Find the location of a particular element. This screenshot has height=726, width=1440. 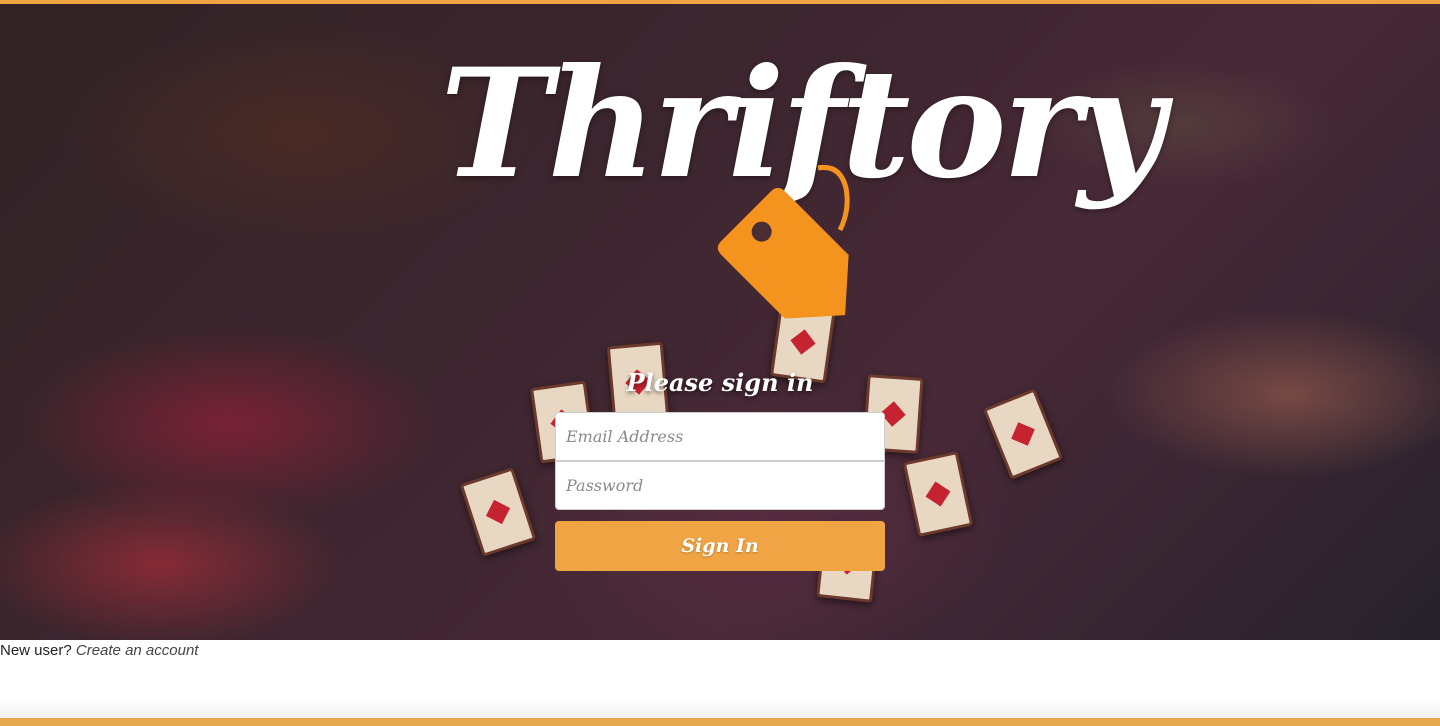

password-field is located at coordinates (720, 485).